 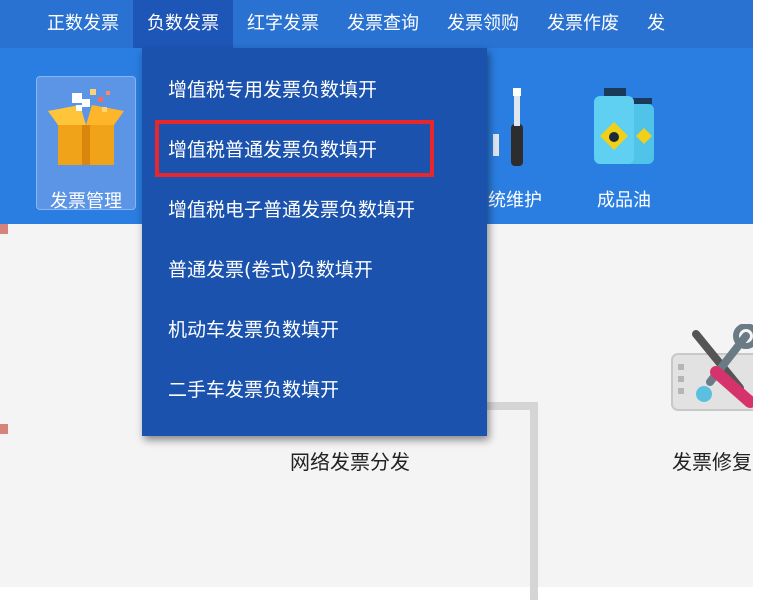 What do you see at coordinates (86, 127) in the screenshot?
I see `open-box-icon` at bounding box center [86, 127].